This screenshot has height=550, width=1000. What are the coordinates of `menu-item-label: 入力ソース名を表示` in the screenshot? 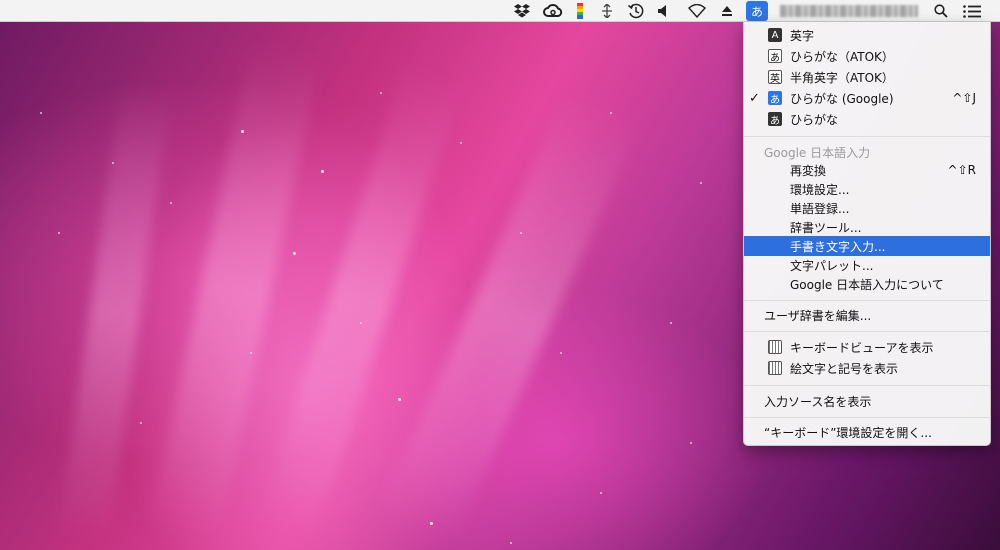 It's located at (818, 401).